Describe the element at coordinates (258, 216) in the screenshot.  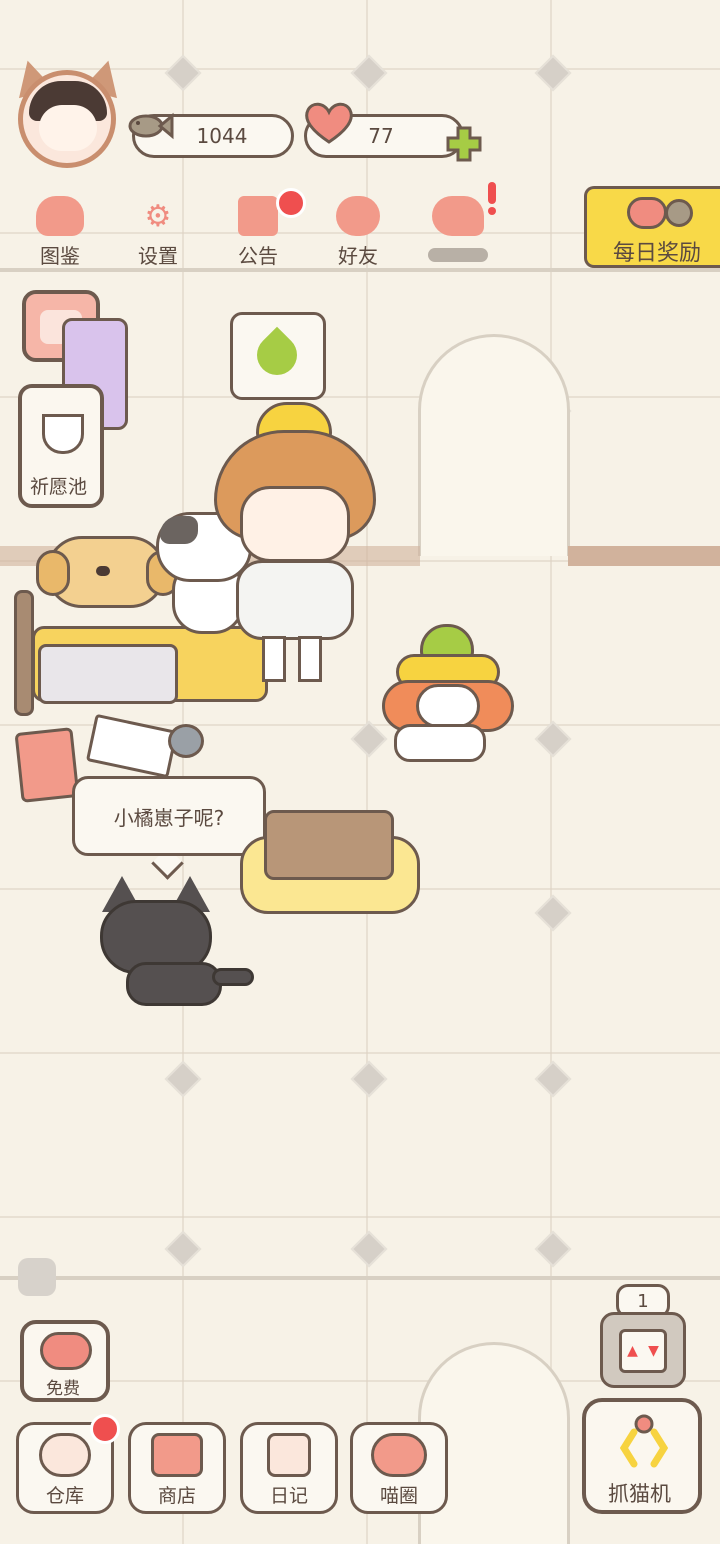
I see `gift-icon` at that location.